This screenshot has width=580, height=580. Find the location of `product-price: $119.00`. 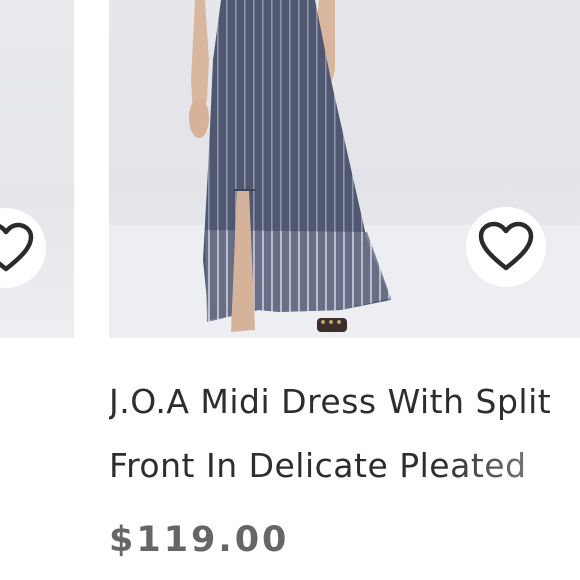

product-price: $119.00 is located at coordinates (199, 540).